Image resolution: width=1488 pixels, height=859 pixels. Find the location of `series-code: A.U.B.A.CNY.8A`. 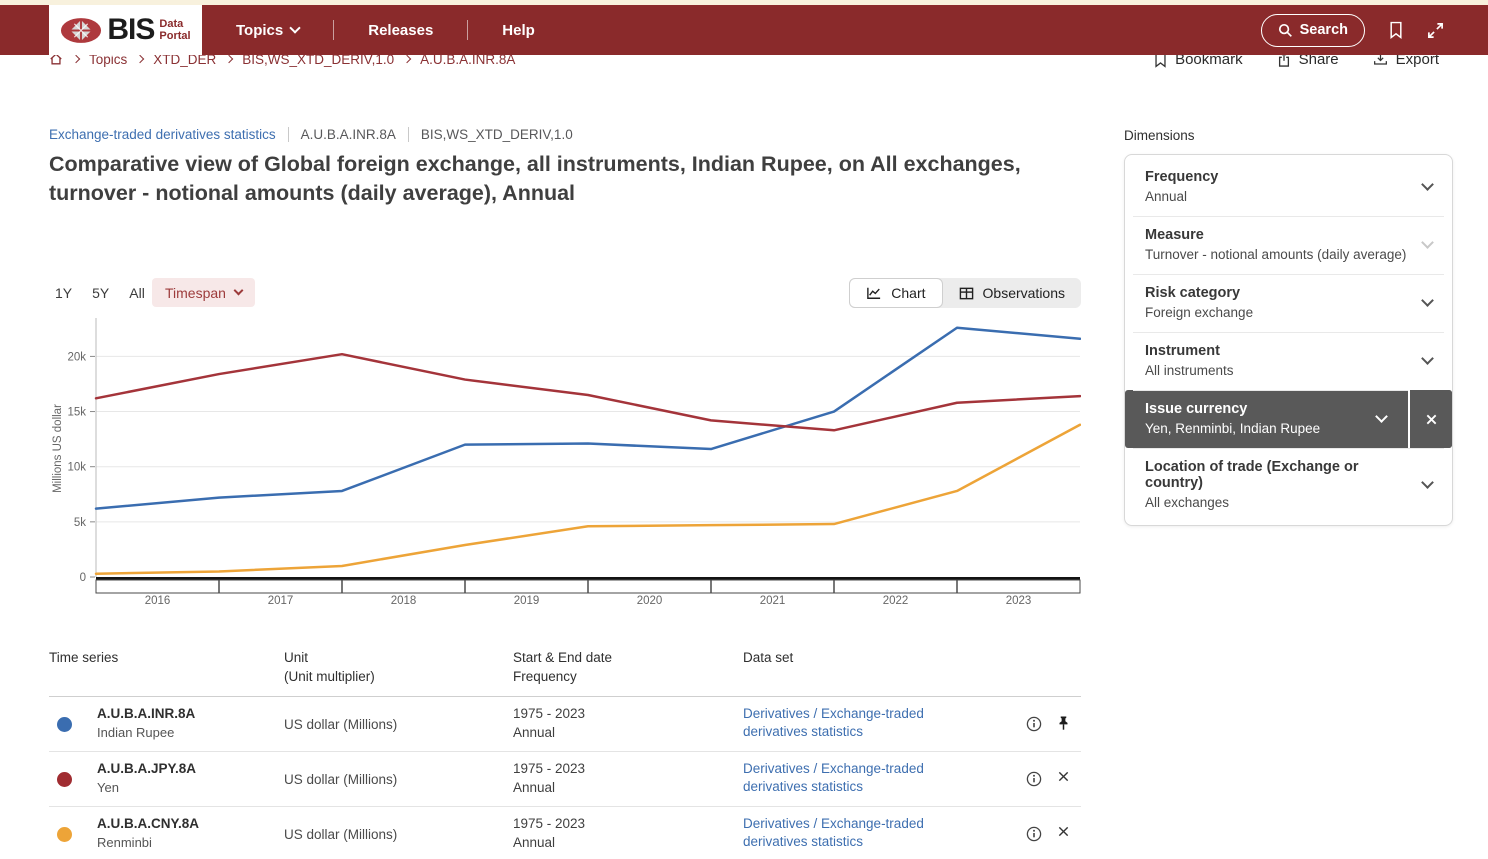

series-code: A.U.B.A.CNY.8A is located at coordinates (148, 823).